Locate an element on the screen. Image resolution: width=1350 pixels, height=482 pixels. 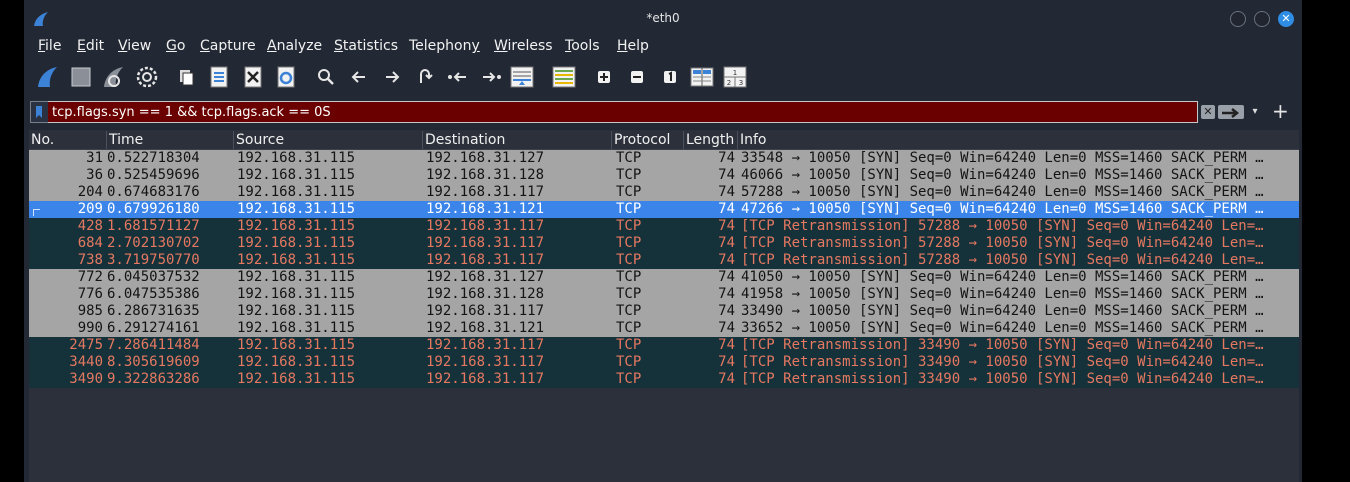
column-header-info: Info is located at coordinates (1018, 140).